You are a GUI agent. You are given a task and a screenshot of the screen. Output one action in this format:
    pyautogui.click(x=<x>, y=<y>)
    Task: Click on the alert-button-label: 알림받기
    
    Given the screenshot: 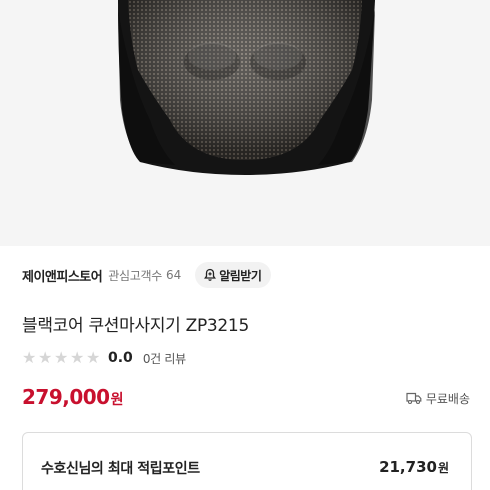 What is the action you would take?
    pyautogui.click(x=240, y=275)
    